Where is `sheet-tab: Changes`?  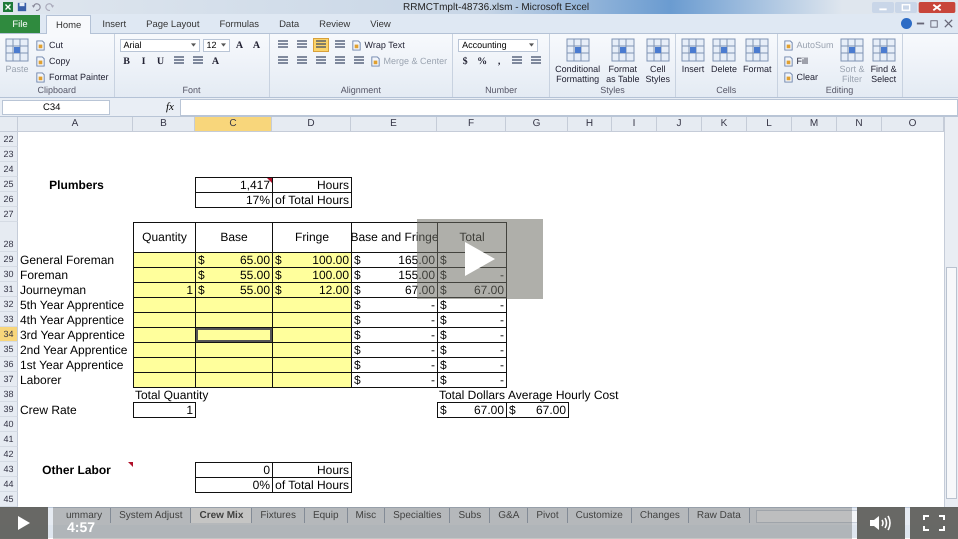
sheet-tab: Changes is located at coordinates (660, 515).